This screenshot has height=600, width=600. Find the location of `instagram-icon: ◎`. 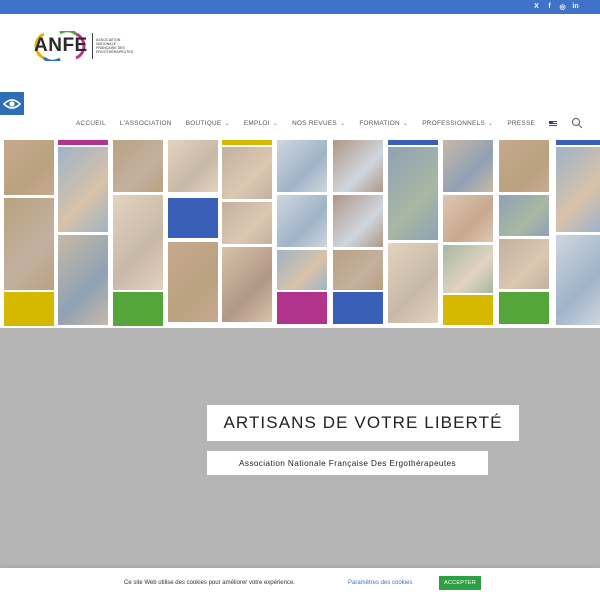

instagram-icon: ◎ is located at coordinates (562, 6).